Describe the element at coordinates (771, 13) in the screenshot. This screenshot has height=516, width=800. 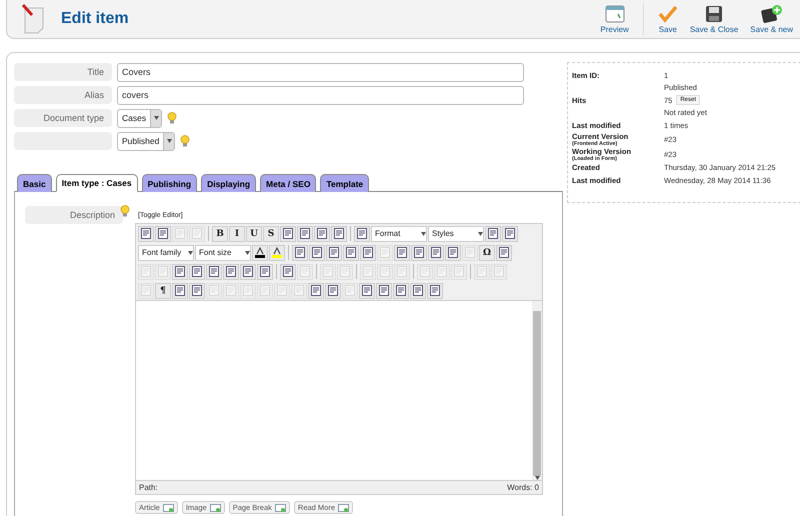
I see `floppy-disk-plus-icon` at that location.